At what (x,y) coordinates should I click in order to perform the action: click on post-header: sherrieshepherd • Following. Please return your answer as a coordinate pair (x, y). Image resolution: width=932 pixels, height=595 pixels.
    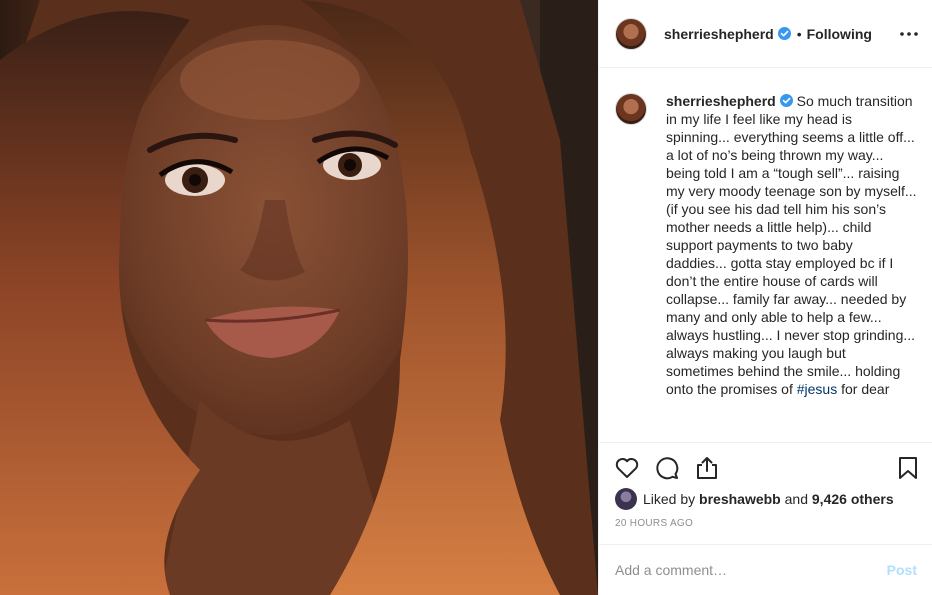
    Looking at the image, I should click on (765, 34).